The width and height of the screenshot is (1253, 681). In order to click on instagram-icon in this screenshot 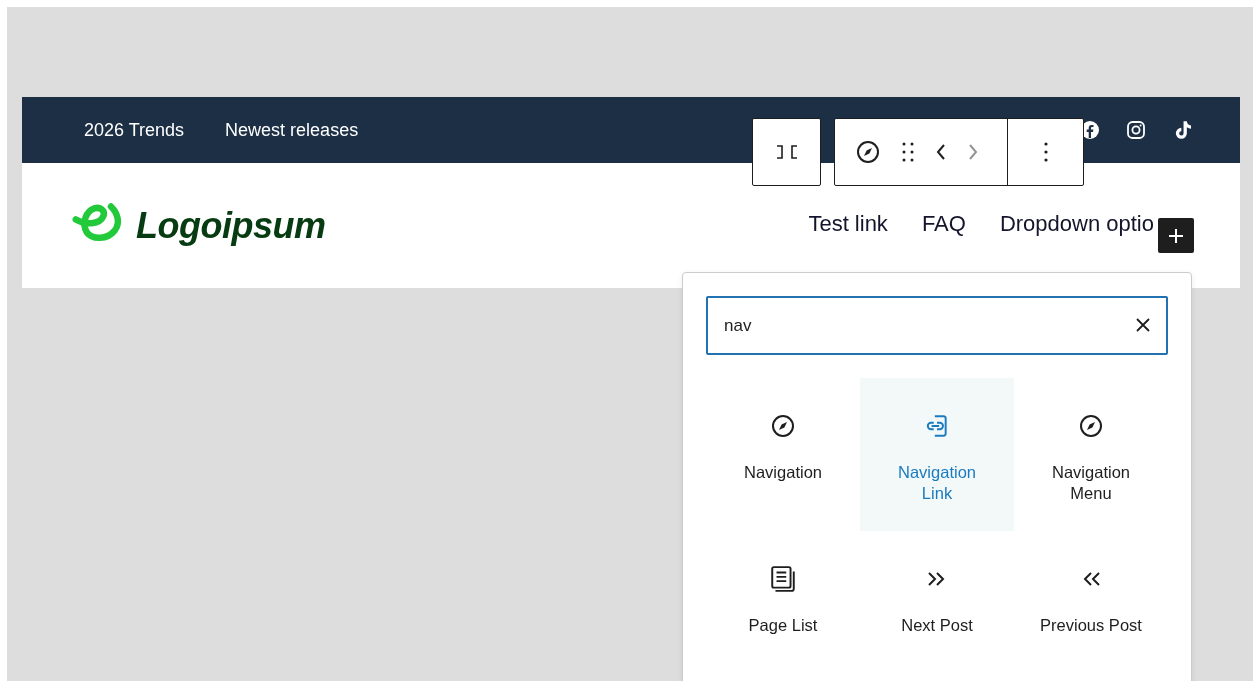, I will do `click(1136, 130)`.